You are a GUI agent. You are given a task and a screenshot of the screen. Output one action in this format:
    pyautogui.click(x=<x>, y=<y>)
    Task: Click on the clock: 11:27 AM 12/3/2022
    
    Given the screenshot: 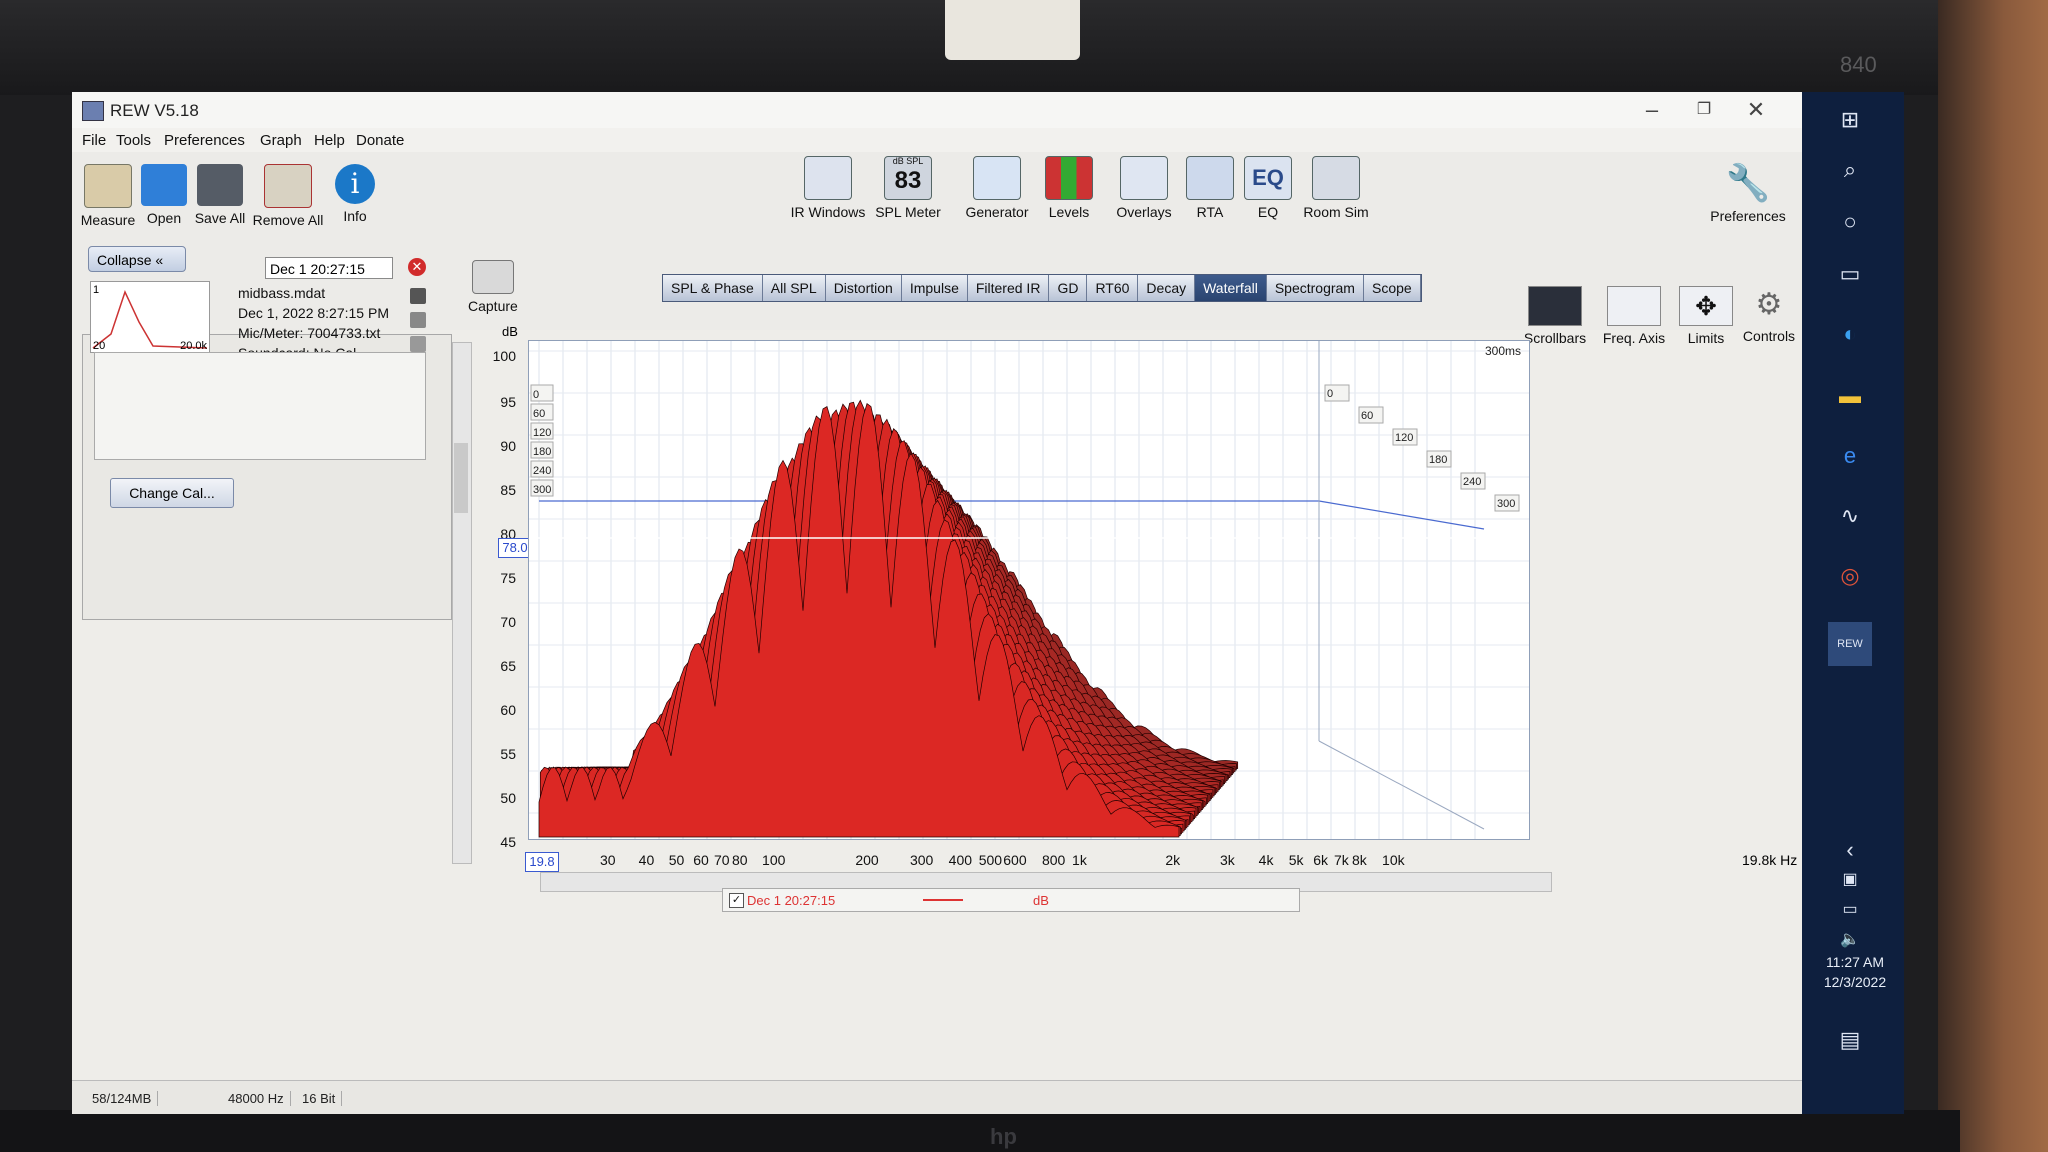 What is the action you would take?
    pyautogui.click(x=1855, y=972)
    